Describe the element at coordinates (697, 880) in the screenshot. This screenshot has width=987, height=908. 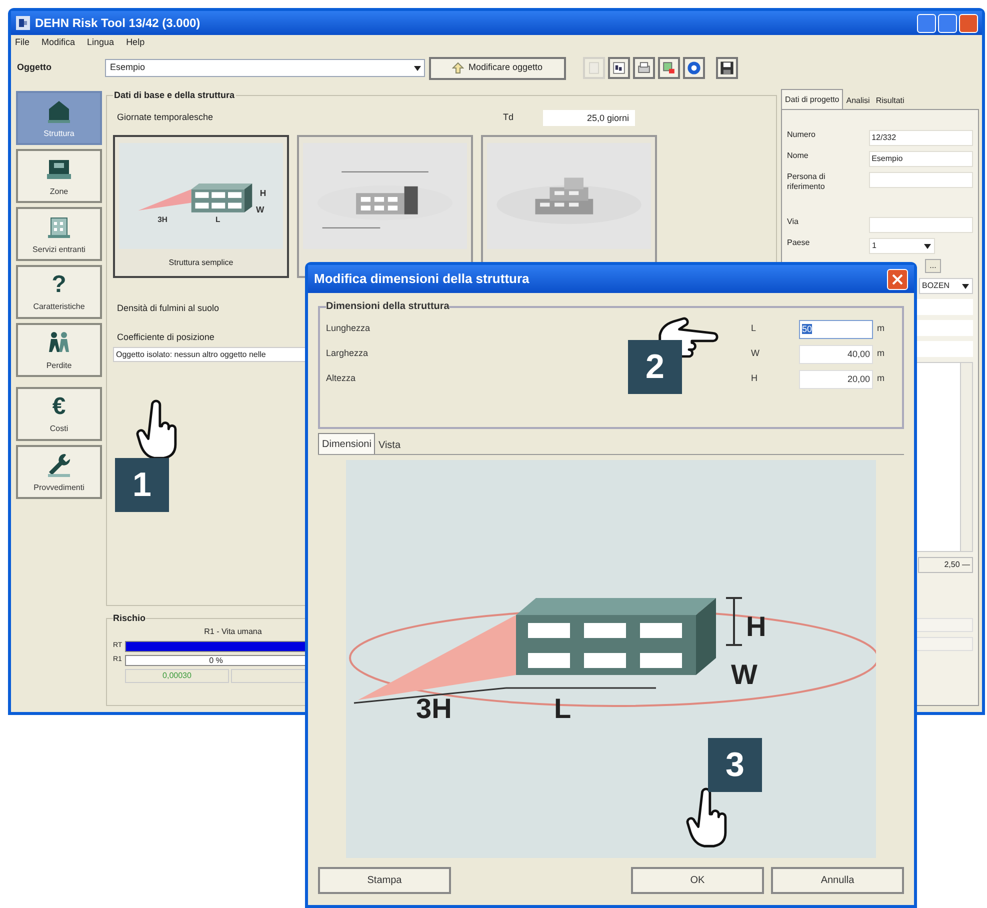
I see `dialog-button: OK` at that location.